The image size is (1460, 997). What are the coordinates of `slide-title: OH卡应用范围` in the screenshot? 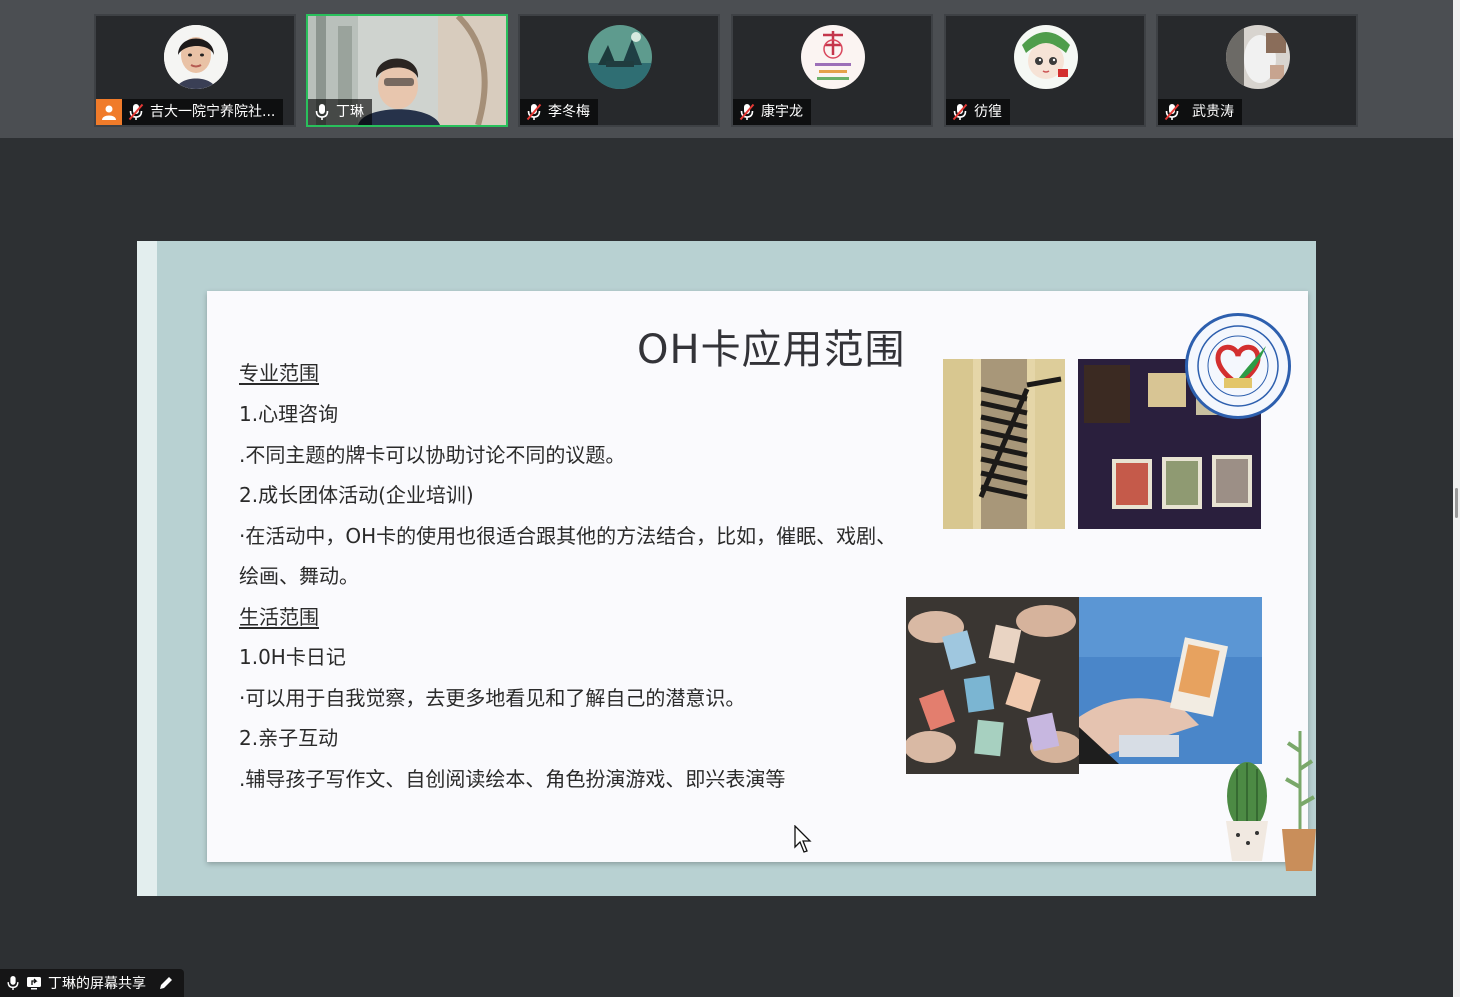 It's located at (771, 350).